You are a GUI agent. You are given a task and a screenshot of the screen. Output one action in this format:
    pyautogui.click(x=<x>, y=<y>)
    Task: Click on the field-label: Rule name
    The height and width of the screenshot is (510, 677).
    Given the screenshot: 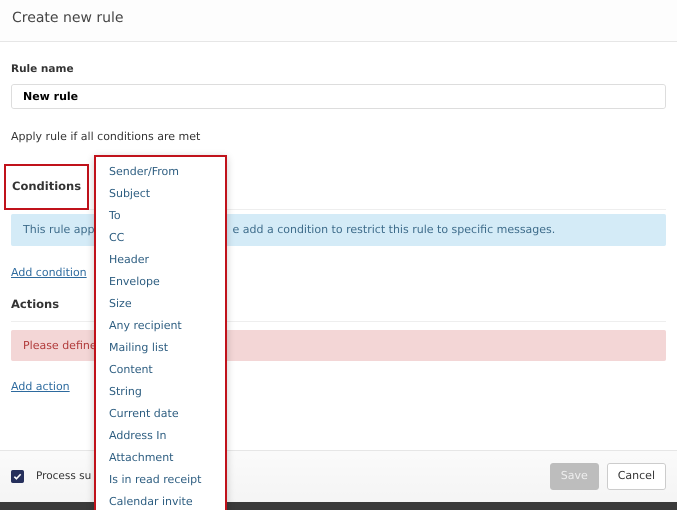 What is the action you would take?
    pyautogui.click(x=42, y=69)
    